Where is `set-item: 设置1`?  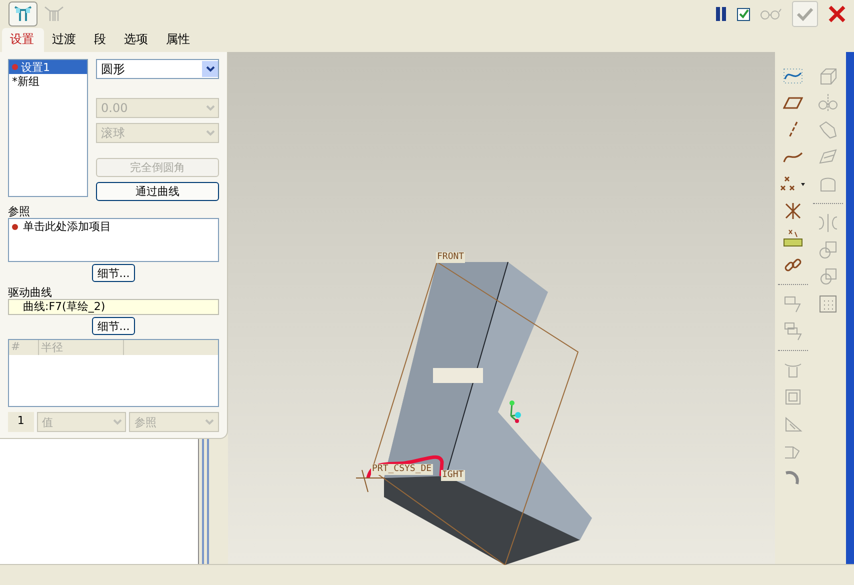
set-item: 设置1 is located at coordinates (48, 67).